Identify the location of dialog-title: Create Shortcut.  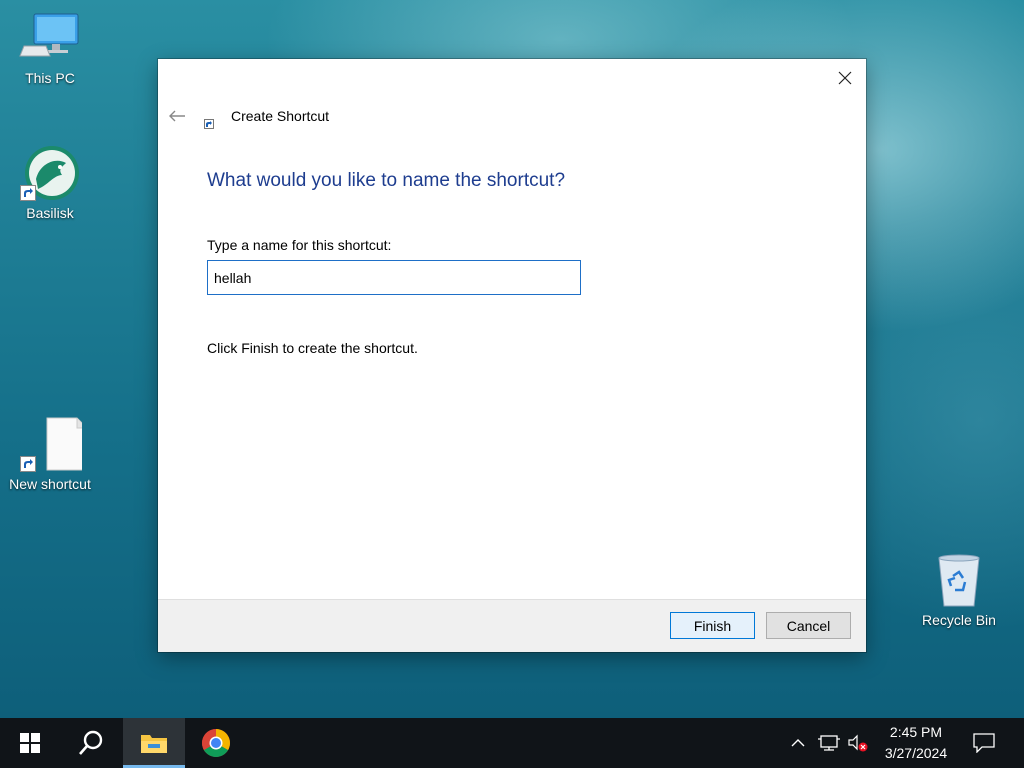
(280, 116).